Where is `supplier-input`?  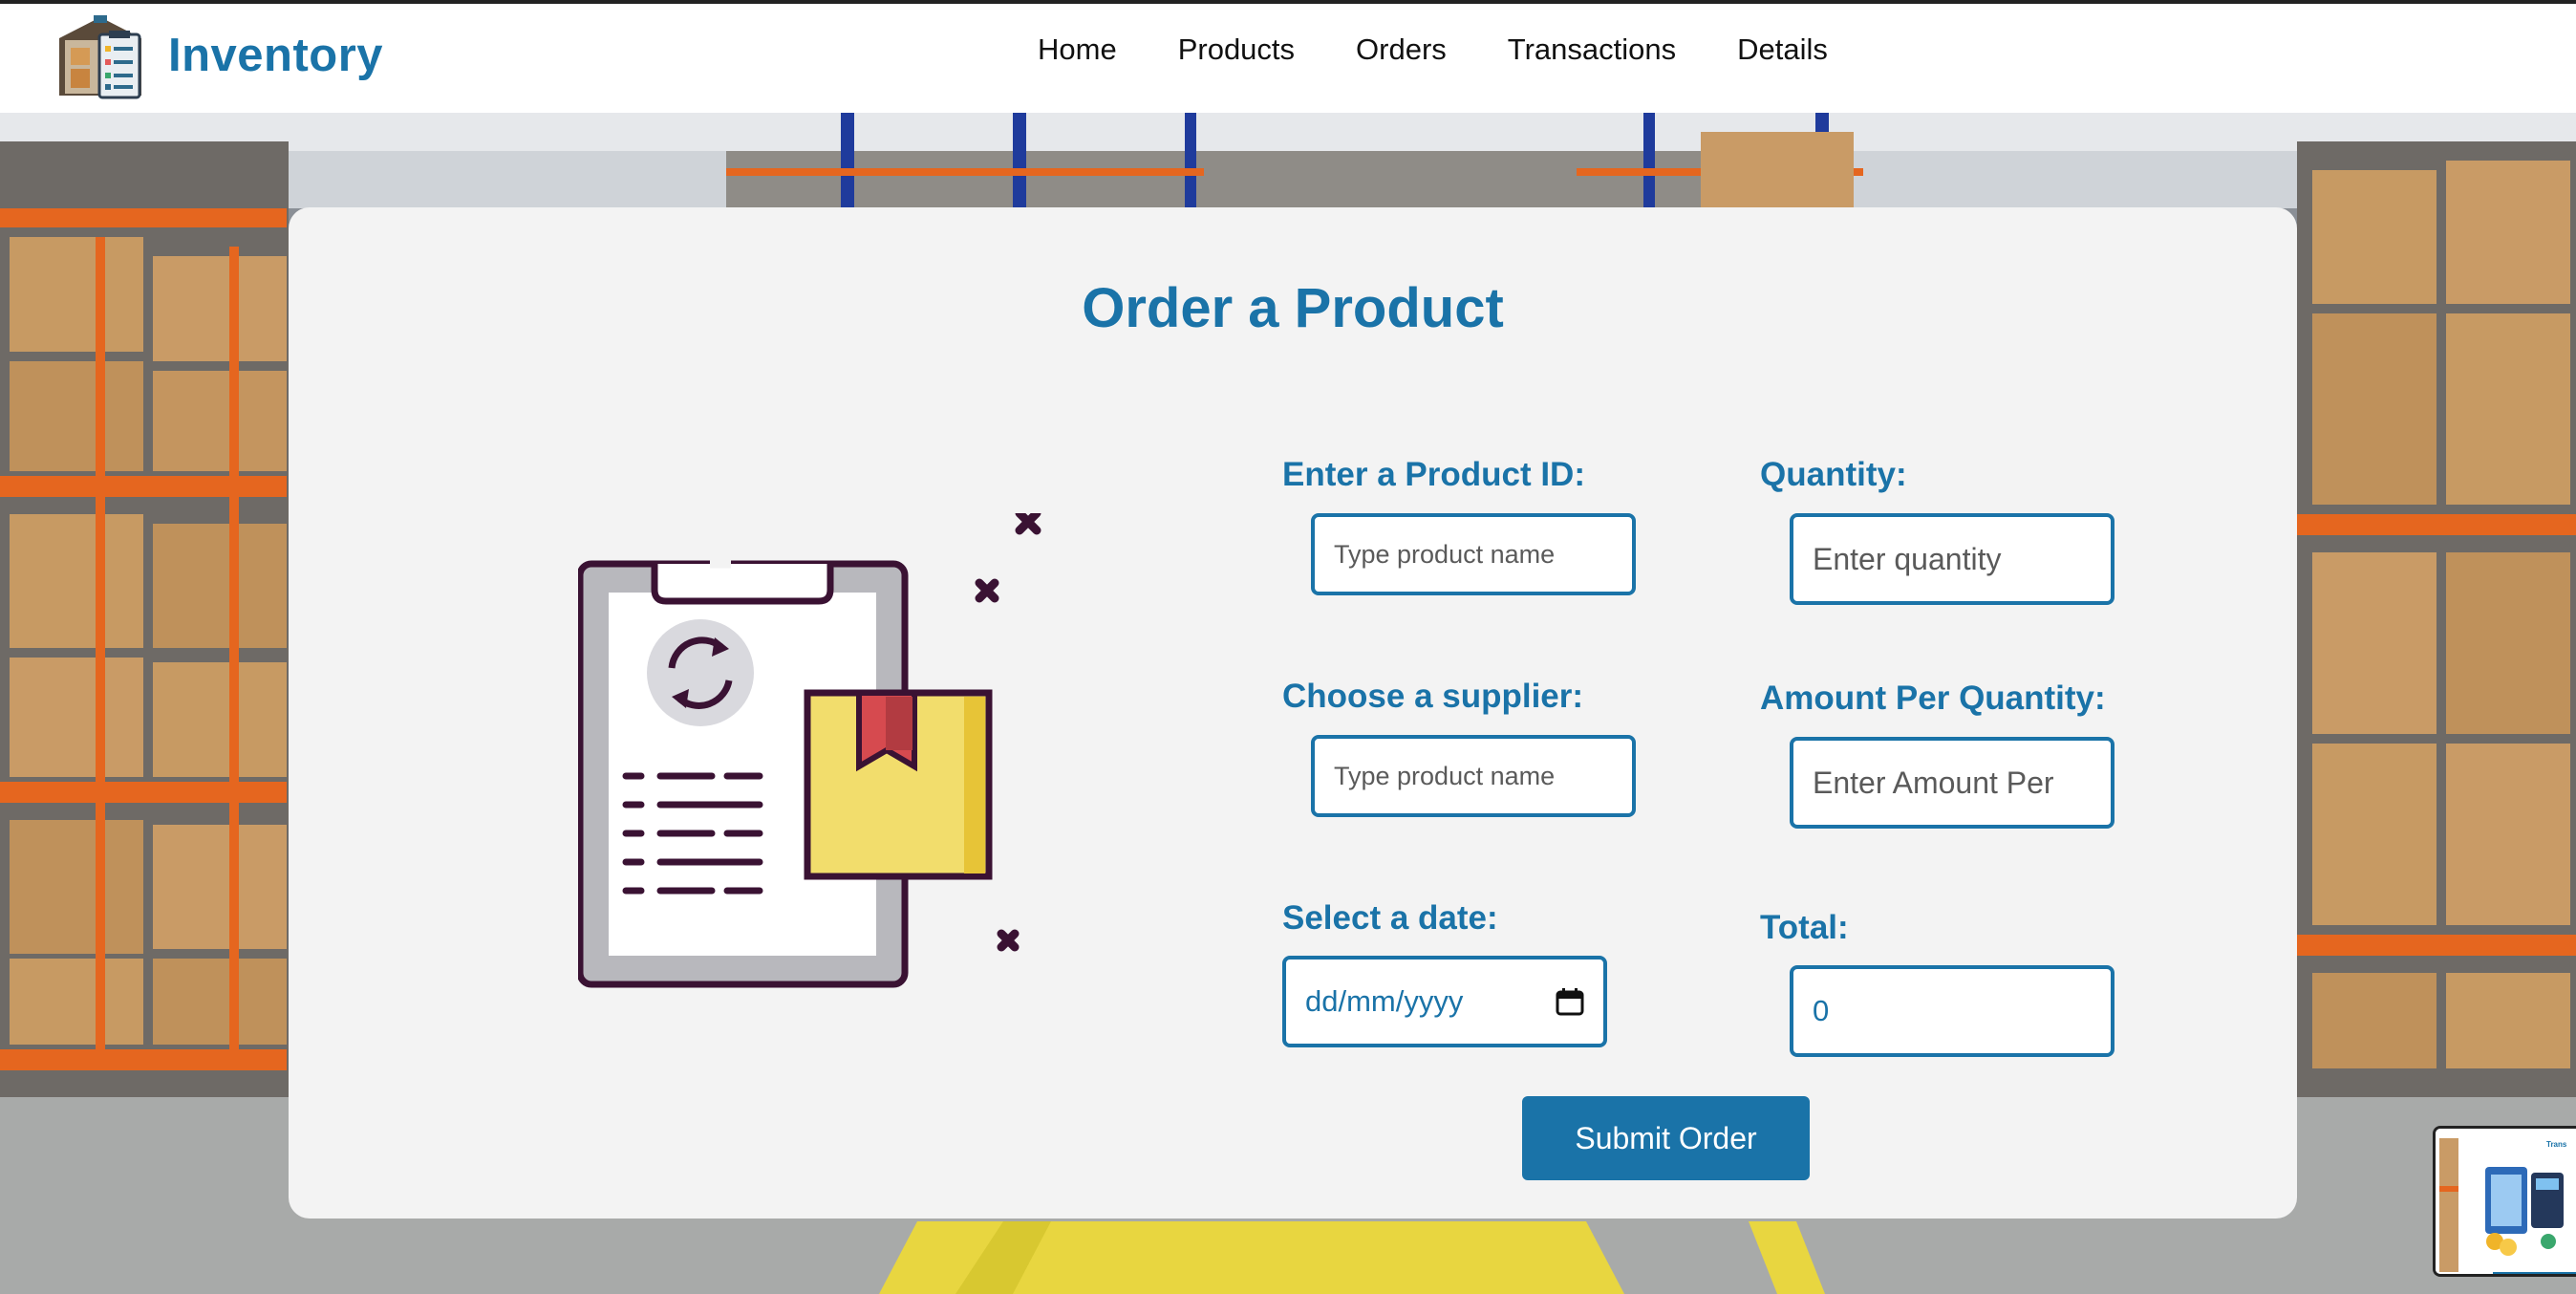 supplier-input is located at coordinates (1473, 776).